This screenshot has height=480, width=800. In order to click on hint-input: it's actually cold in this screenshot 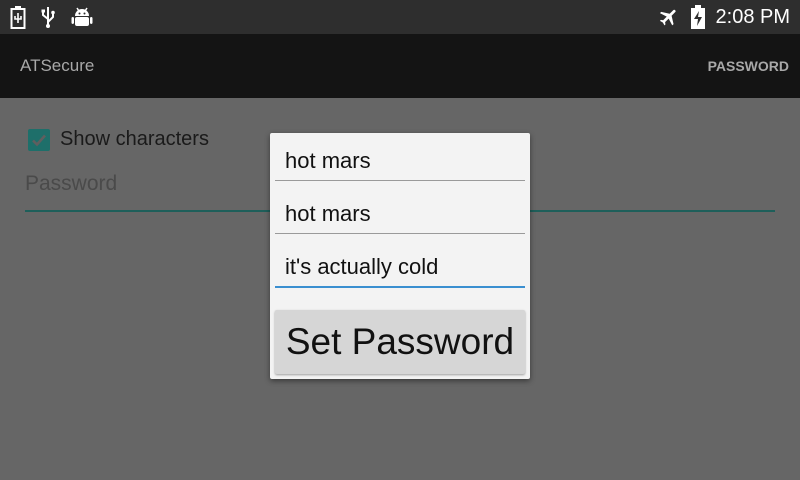, I will do `click(400, 266)`.